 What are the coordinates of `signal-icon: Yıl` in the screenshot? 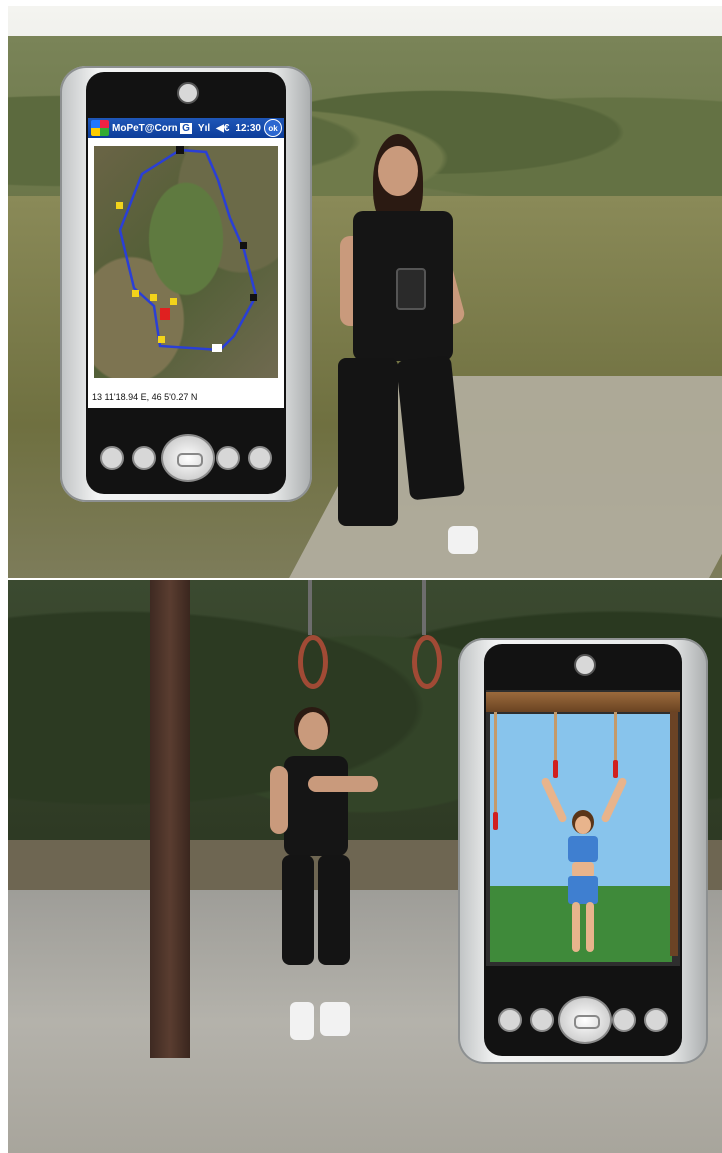 It's located at (204, 128).